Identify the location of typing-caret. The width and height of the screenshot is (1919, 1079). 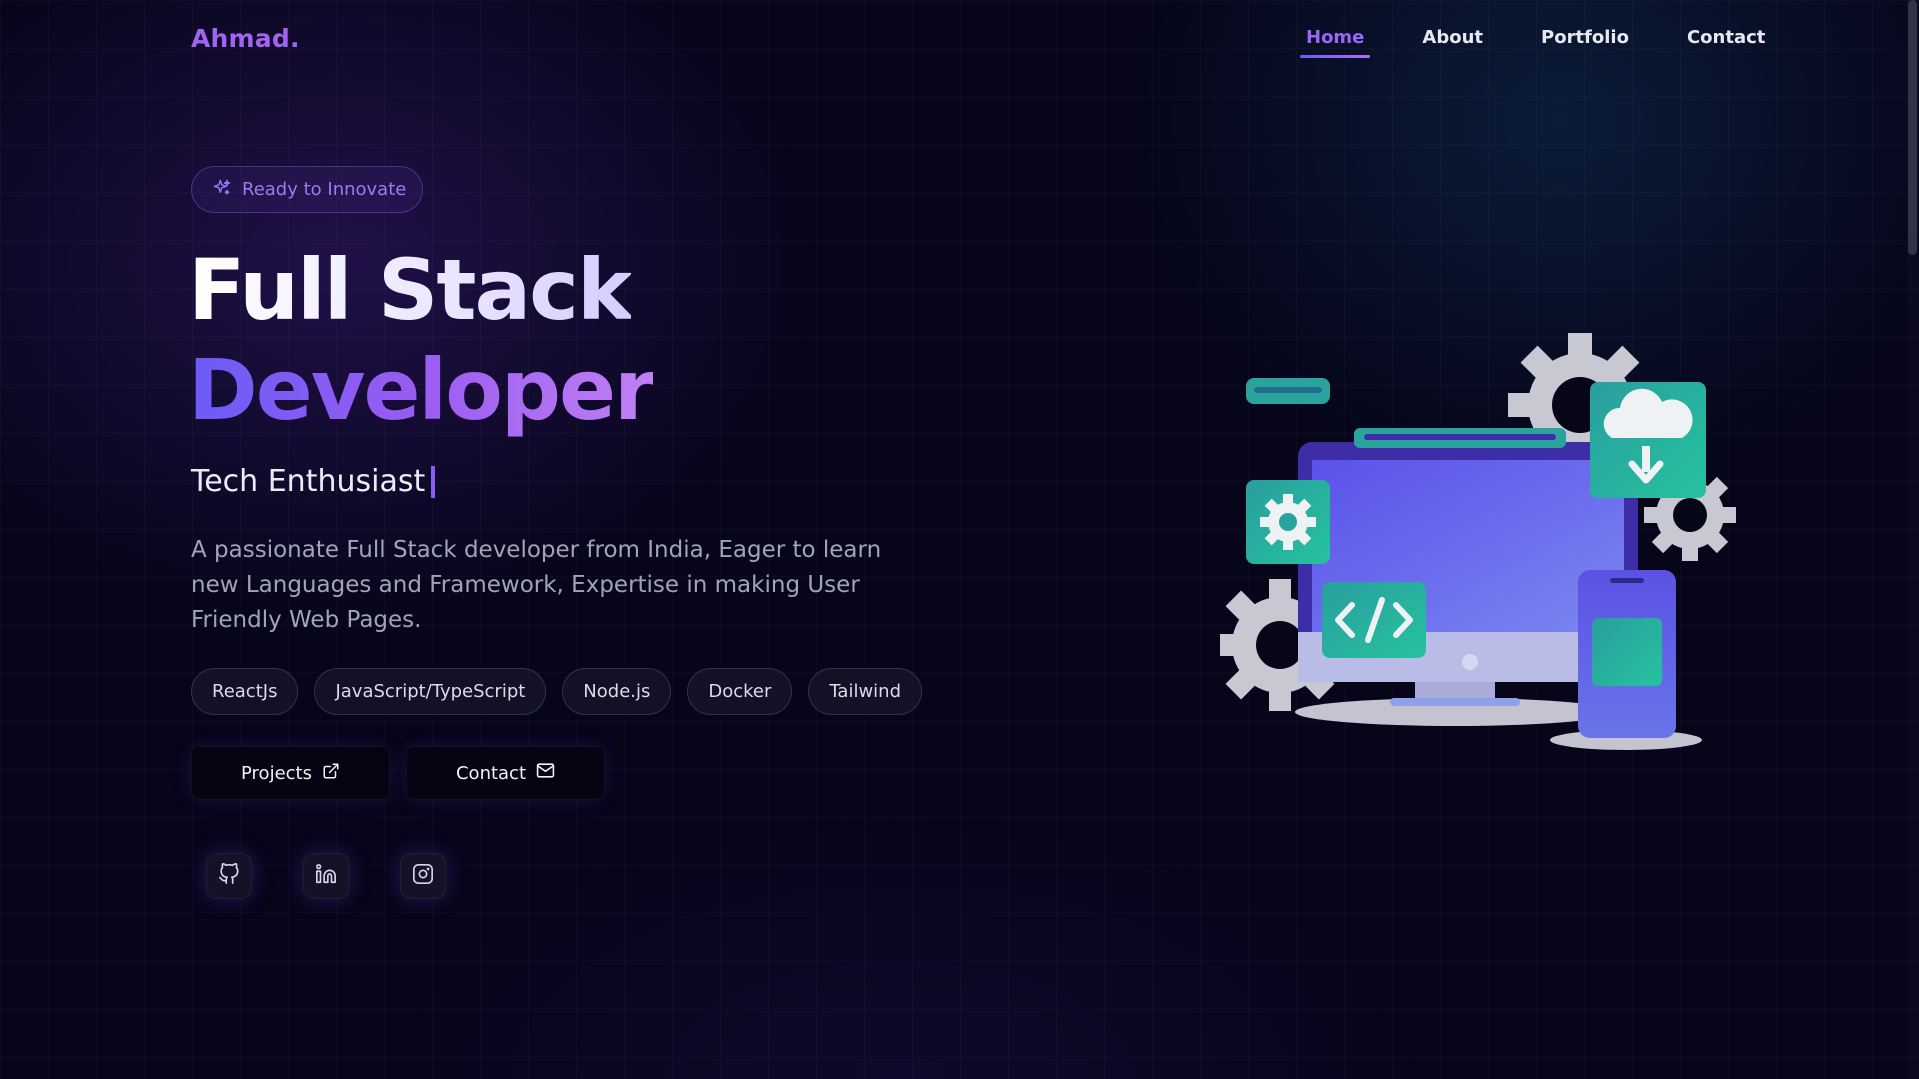
(433, 481).